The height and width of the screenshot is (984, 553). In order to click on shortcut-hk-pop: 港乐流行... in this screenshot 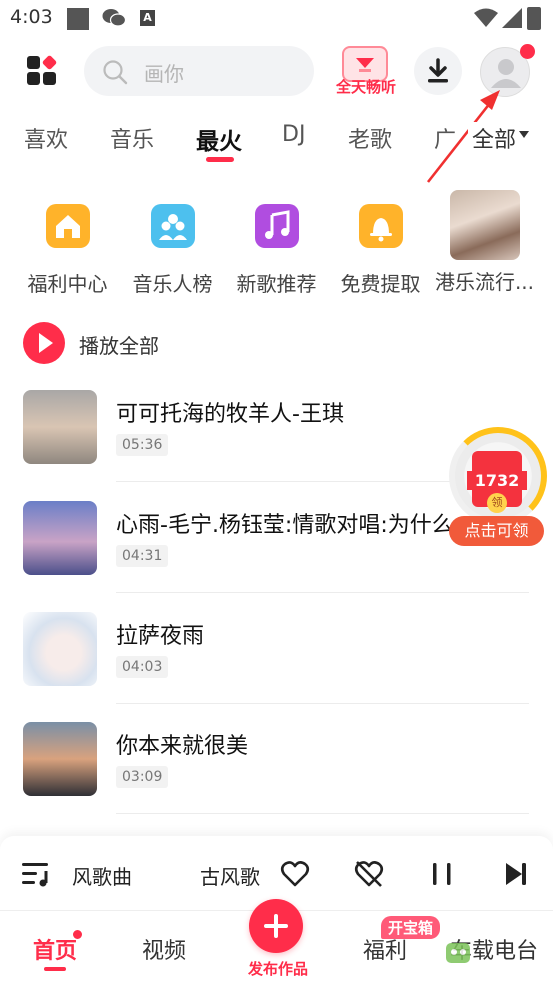, I will do `click(484, 242)`.